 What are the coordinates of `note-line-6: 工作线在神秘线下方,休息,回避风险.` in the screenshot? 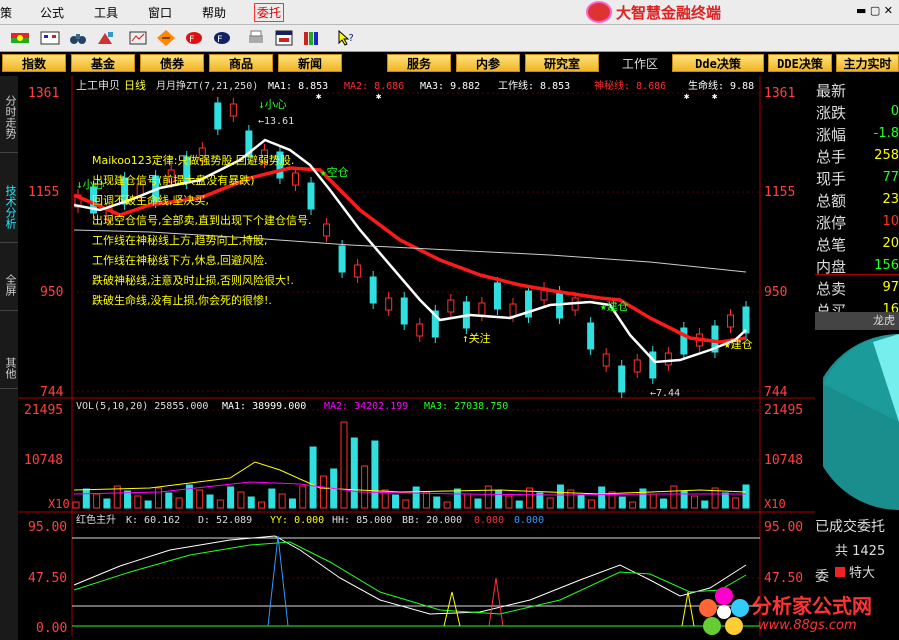 It's located at (180, 260).